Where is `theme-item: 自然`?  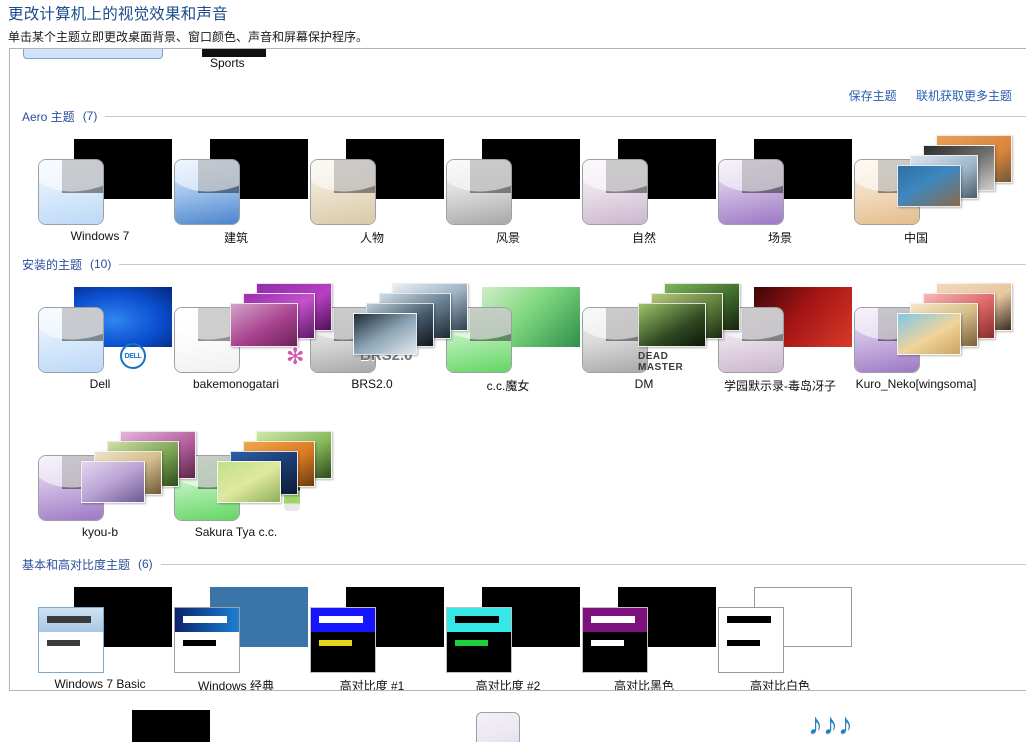 theme-item: 自然 is located at coordinates (644, 195).